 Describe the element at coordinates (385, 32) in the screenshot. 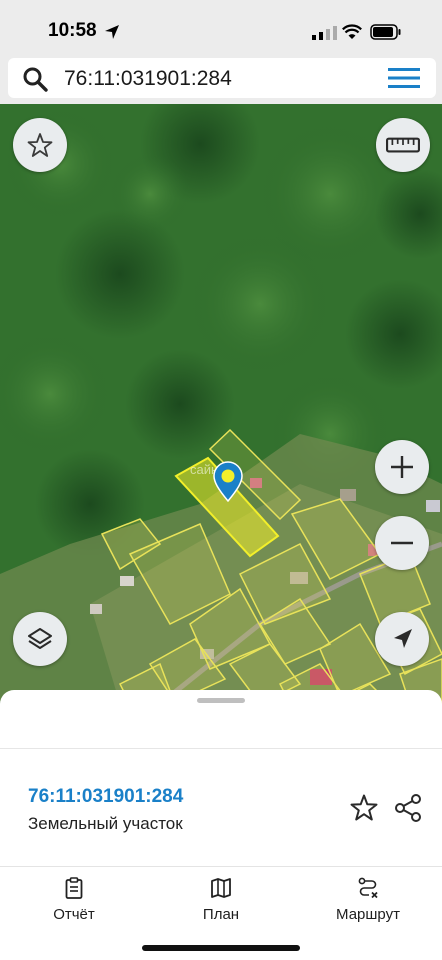

I see `battery-icon` at that location.